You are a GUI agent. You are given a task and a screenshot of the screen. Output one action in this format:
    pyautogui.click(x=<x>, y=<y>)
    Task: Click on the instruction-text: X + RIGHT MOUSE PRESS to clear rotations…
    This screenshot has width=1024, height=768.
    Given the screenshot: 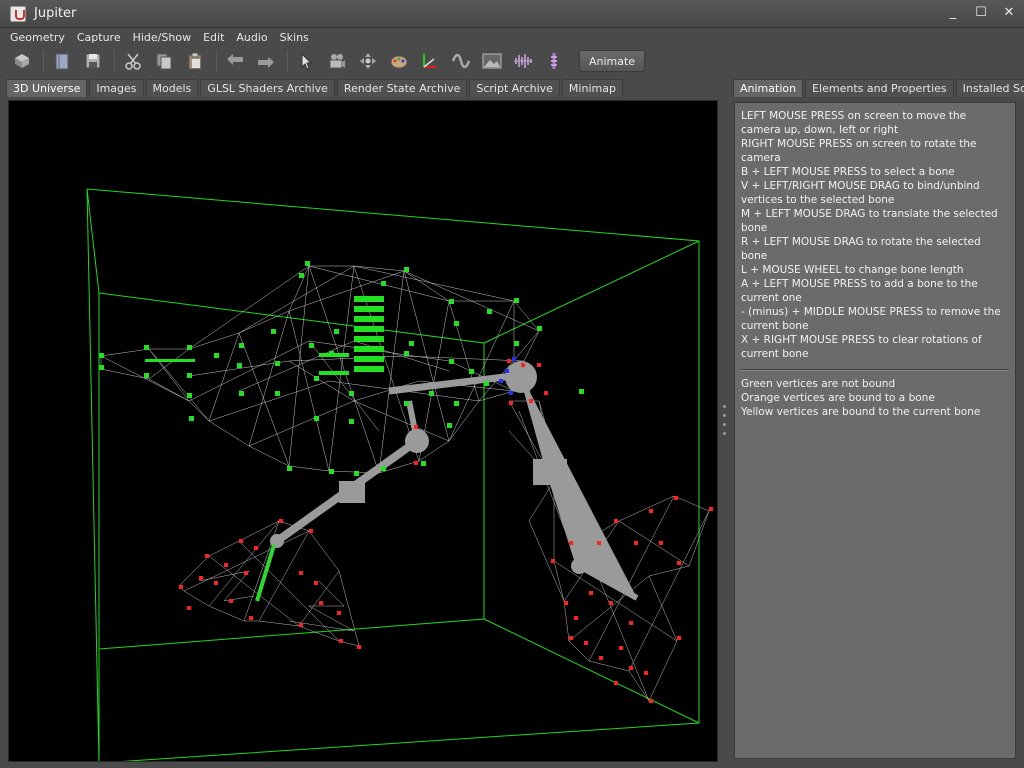 What is the action you would take?
    pyautogui.click(x=861, y=347)
    